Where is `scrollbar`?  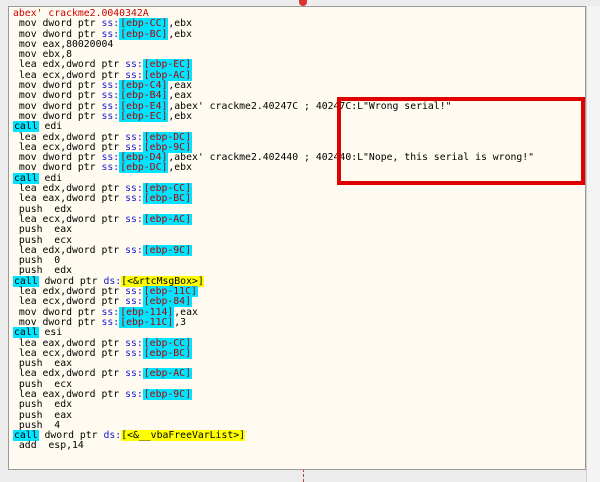 scrollbar is located at coordinates (593, 244).